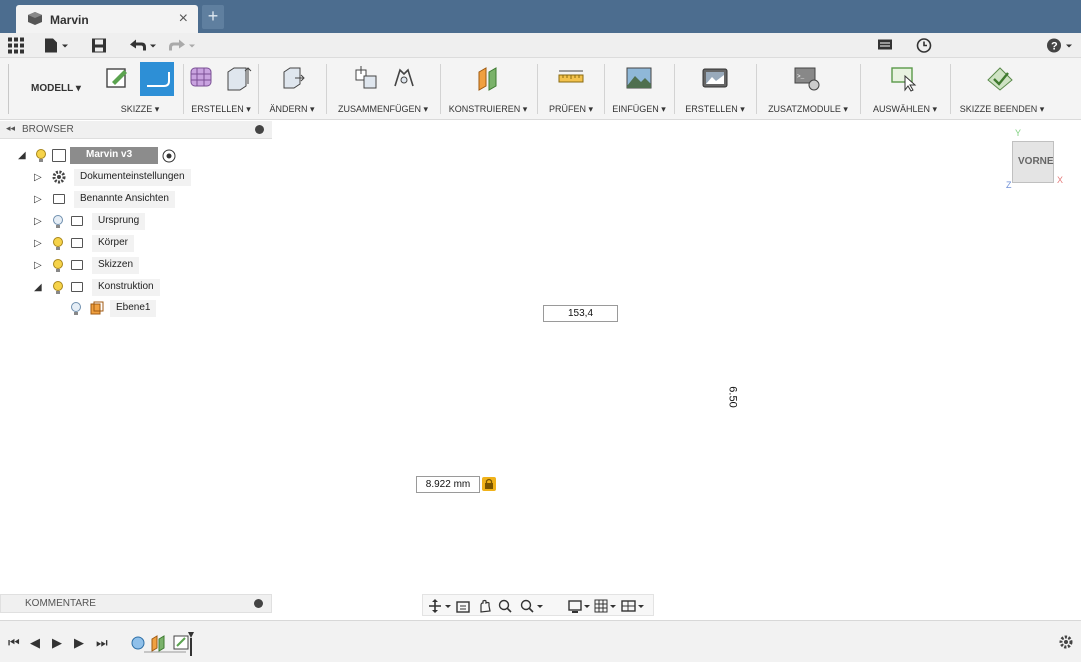 The height and width of the screenshot is (662, 1081). I want to click on browser-item-label: Dokumenteinstellungen, so click(132, 177).